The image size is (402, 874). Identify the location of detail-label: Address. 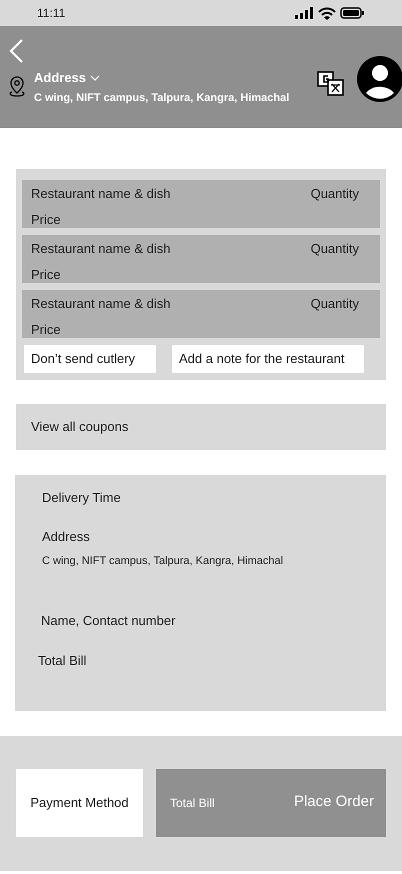
(66, 537).